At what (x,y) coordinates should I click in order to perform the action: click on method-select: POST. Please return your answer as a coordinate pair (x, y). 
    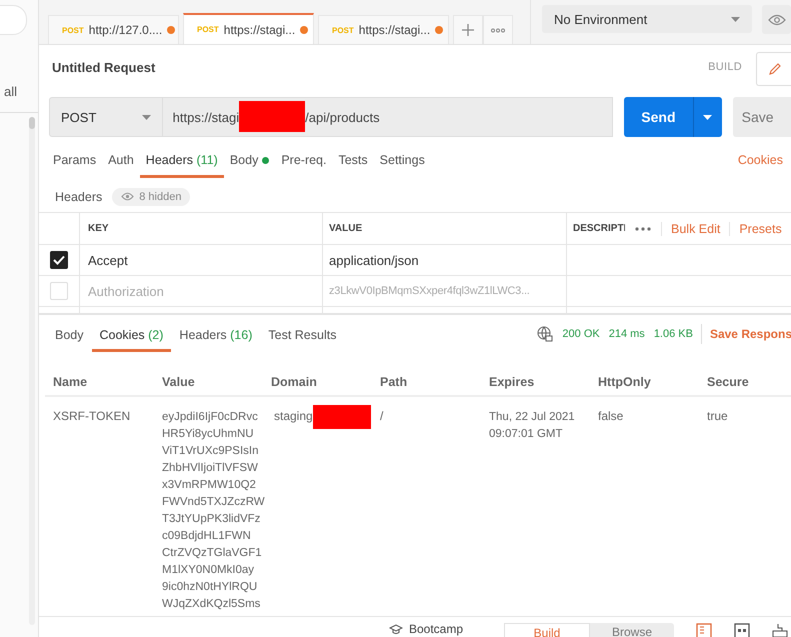
    Looking at the image, I should click on (106, 117).